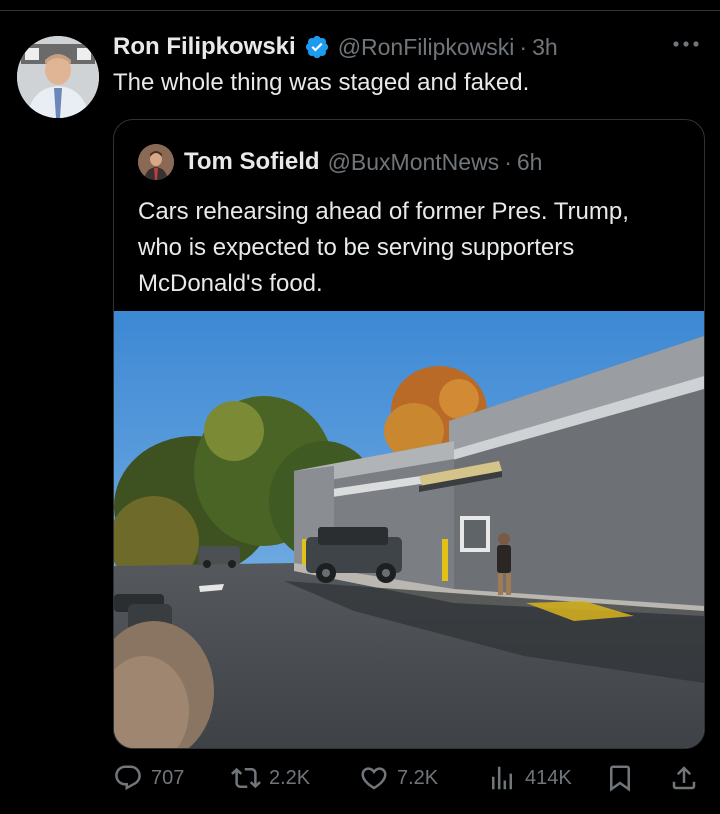  What do you see at coordinates (418, 777) in the screenshot?
I see `like-count: 7.2K` at bounding box center [418, 777].